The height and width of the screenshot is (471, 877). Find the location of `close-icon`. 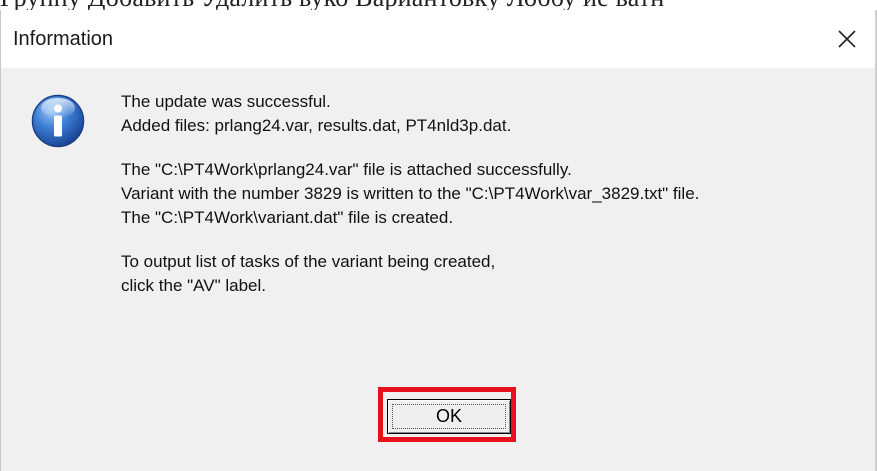

close-icon is located at coordinates (847, 39).